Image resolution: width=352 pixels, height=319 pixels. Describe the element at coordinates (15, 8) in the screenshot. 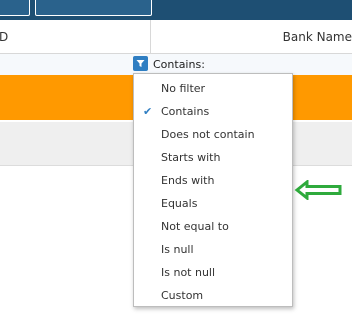

I see `toolbar-button-left` at that location.